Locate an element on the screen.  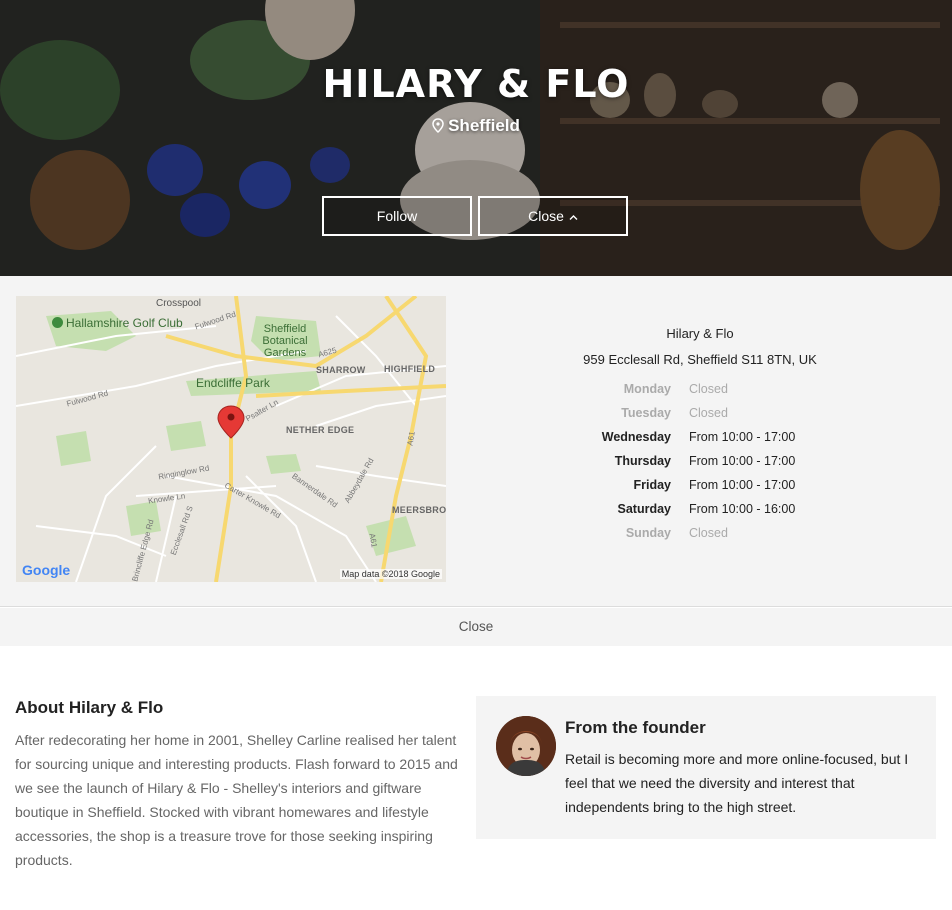
hours-row-sunday: Sunday Closed is located at coordinates (700, 538).